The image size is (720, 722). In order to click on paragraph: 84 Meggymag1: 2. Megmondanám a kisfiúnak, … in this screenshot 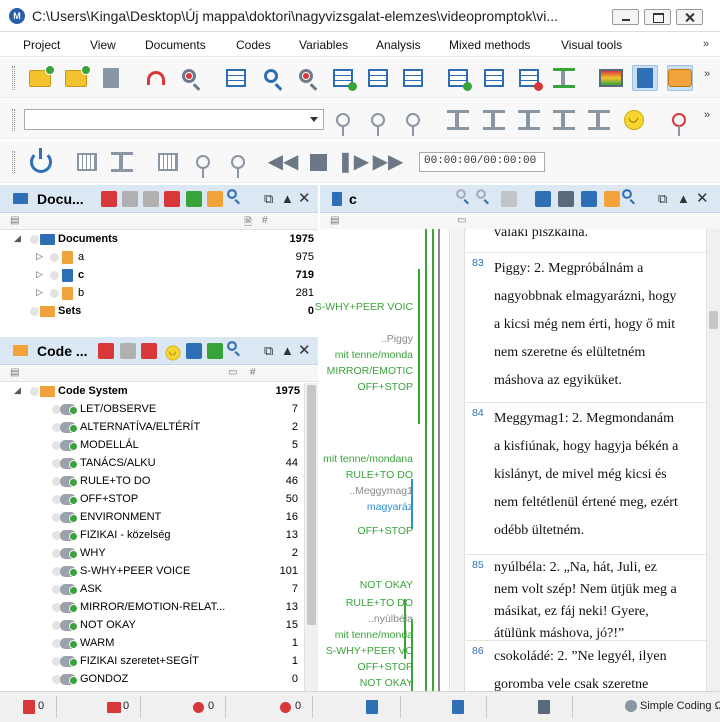, I will do `click(586, 479)`.